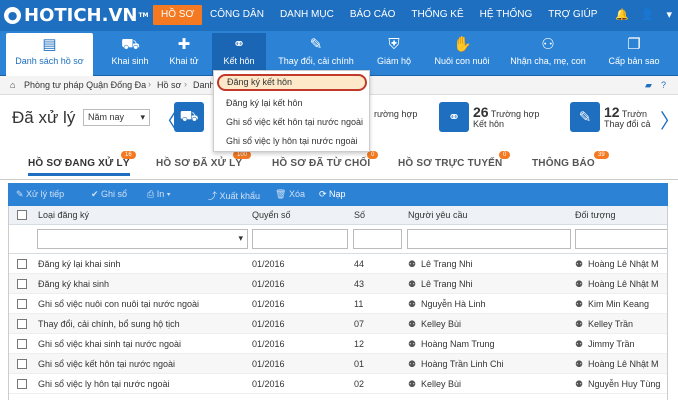 The height and width of the screenshot is (400, 678). I want to click on chevron-down-icon: ▾, so click(669, 14).